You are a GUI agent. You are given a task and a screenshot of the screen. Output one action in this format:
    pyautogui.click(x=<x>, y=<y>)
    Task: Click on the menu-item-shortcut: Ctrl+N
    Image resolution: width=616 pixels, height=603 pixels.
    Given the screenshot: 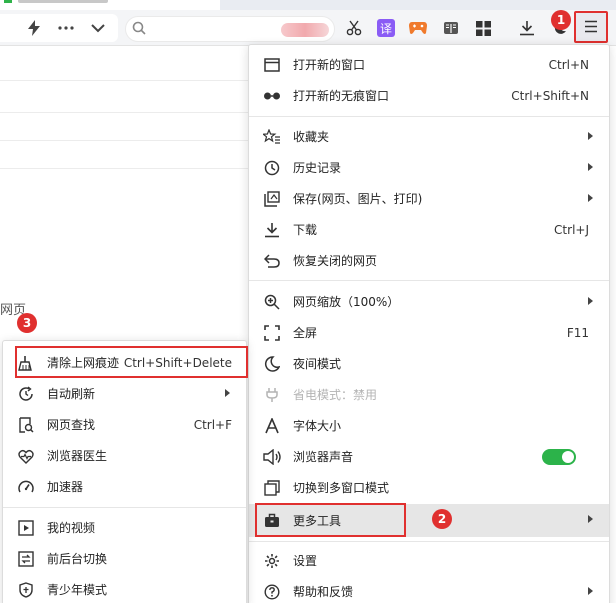 What is the action you would take?
    pyautogui.click(x=568, y=64)
    